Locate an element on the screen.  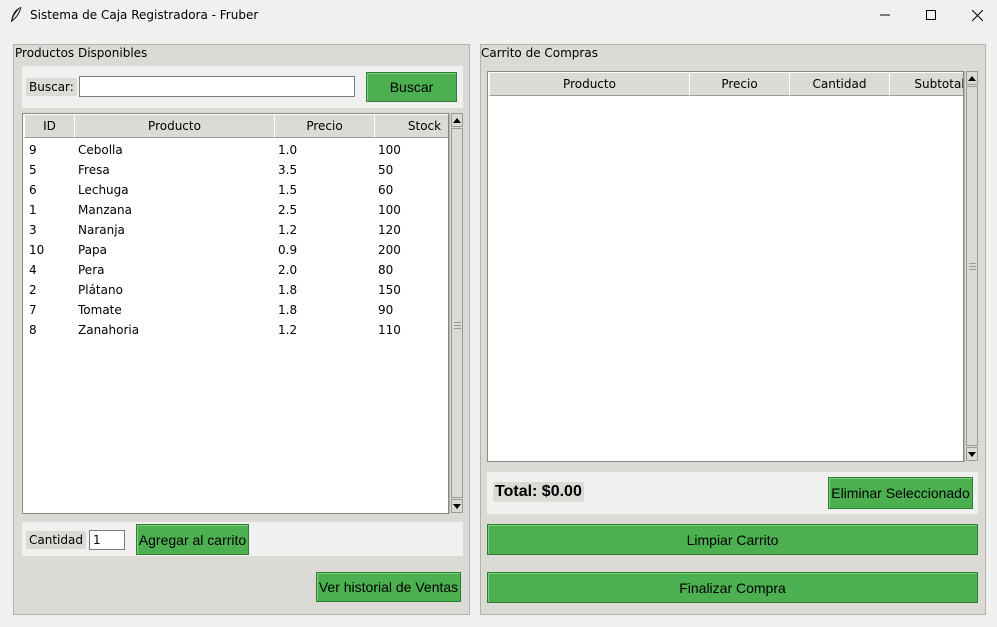
table-cell: 120 is located at coordinates (389, 230).